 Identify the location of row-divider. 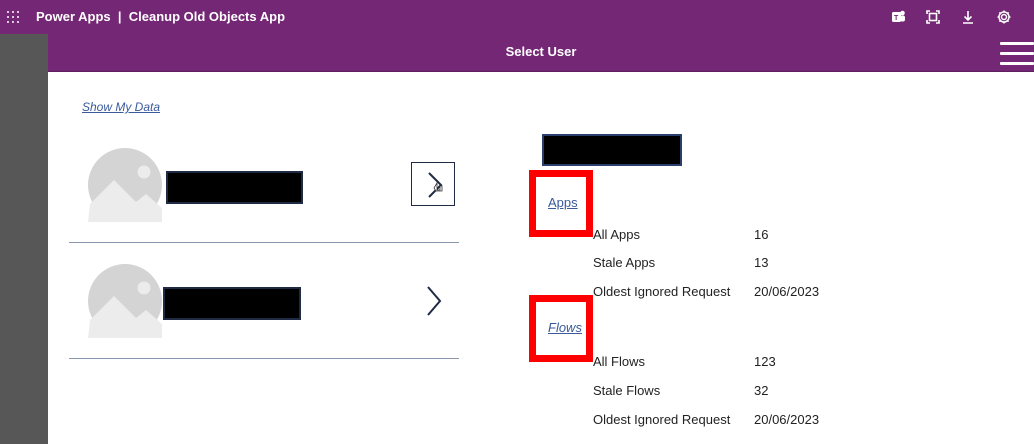
(264, 358).